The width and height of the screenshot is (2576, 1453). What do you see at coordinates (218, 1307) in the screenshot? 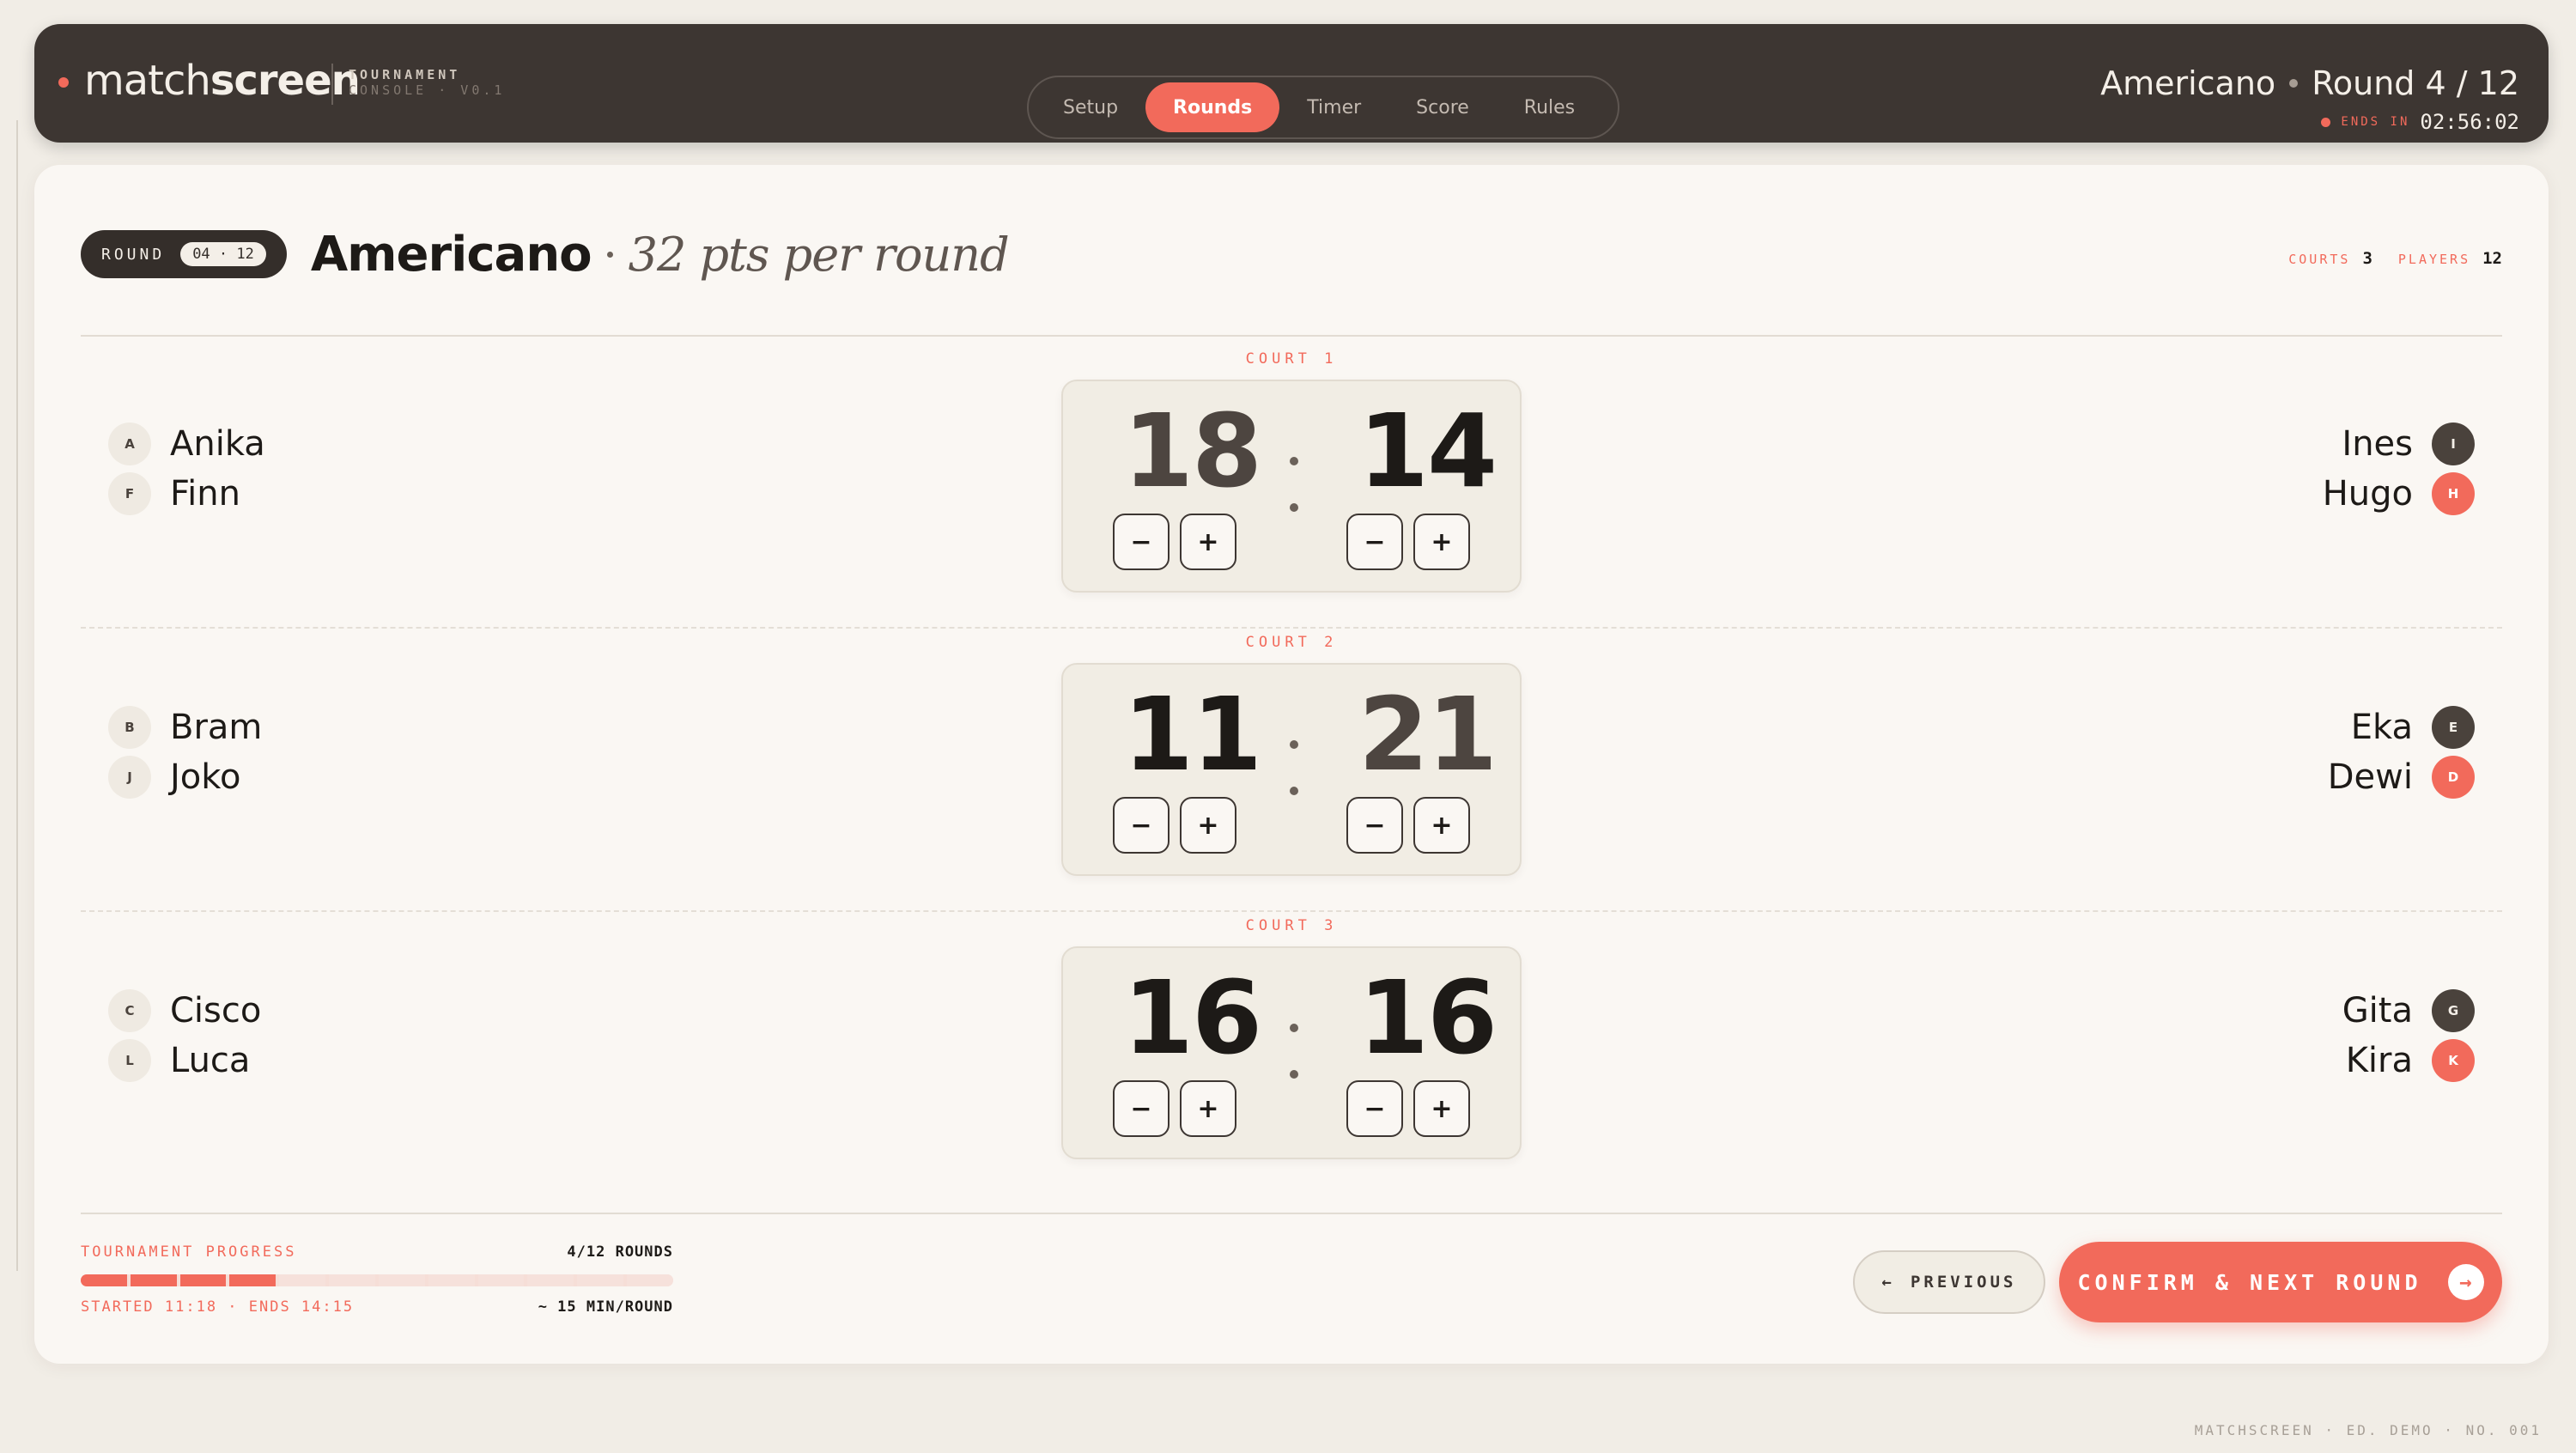
I see `progress-times: STARTED 11:18 · ENDS 14:15` at bounding box center [218, 1307].